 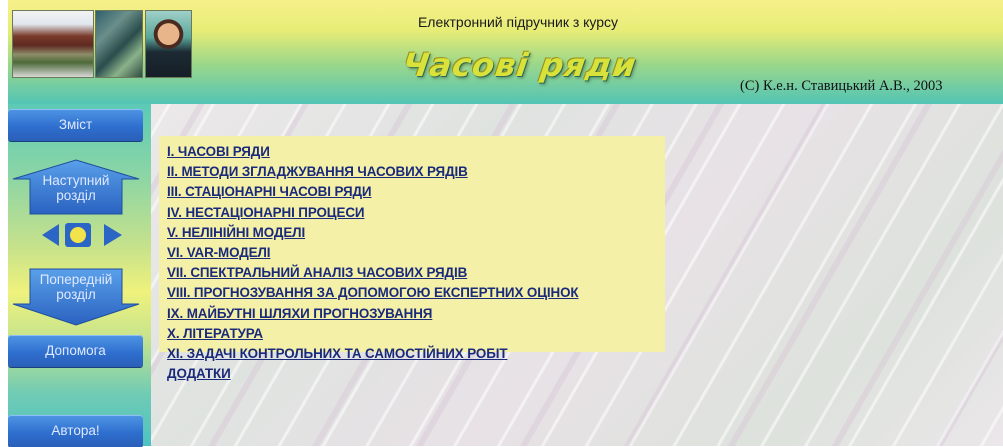 I want to click on toc-link-time-series: I. ЧАСОВІ РЯДИ, so click(x=416, y=152).